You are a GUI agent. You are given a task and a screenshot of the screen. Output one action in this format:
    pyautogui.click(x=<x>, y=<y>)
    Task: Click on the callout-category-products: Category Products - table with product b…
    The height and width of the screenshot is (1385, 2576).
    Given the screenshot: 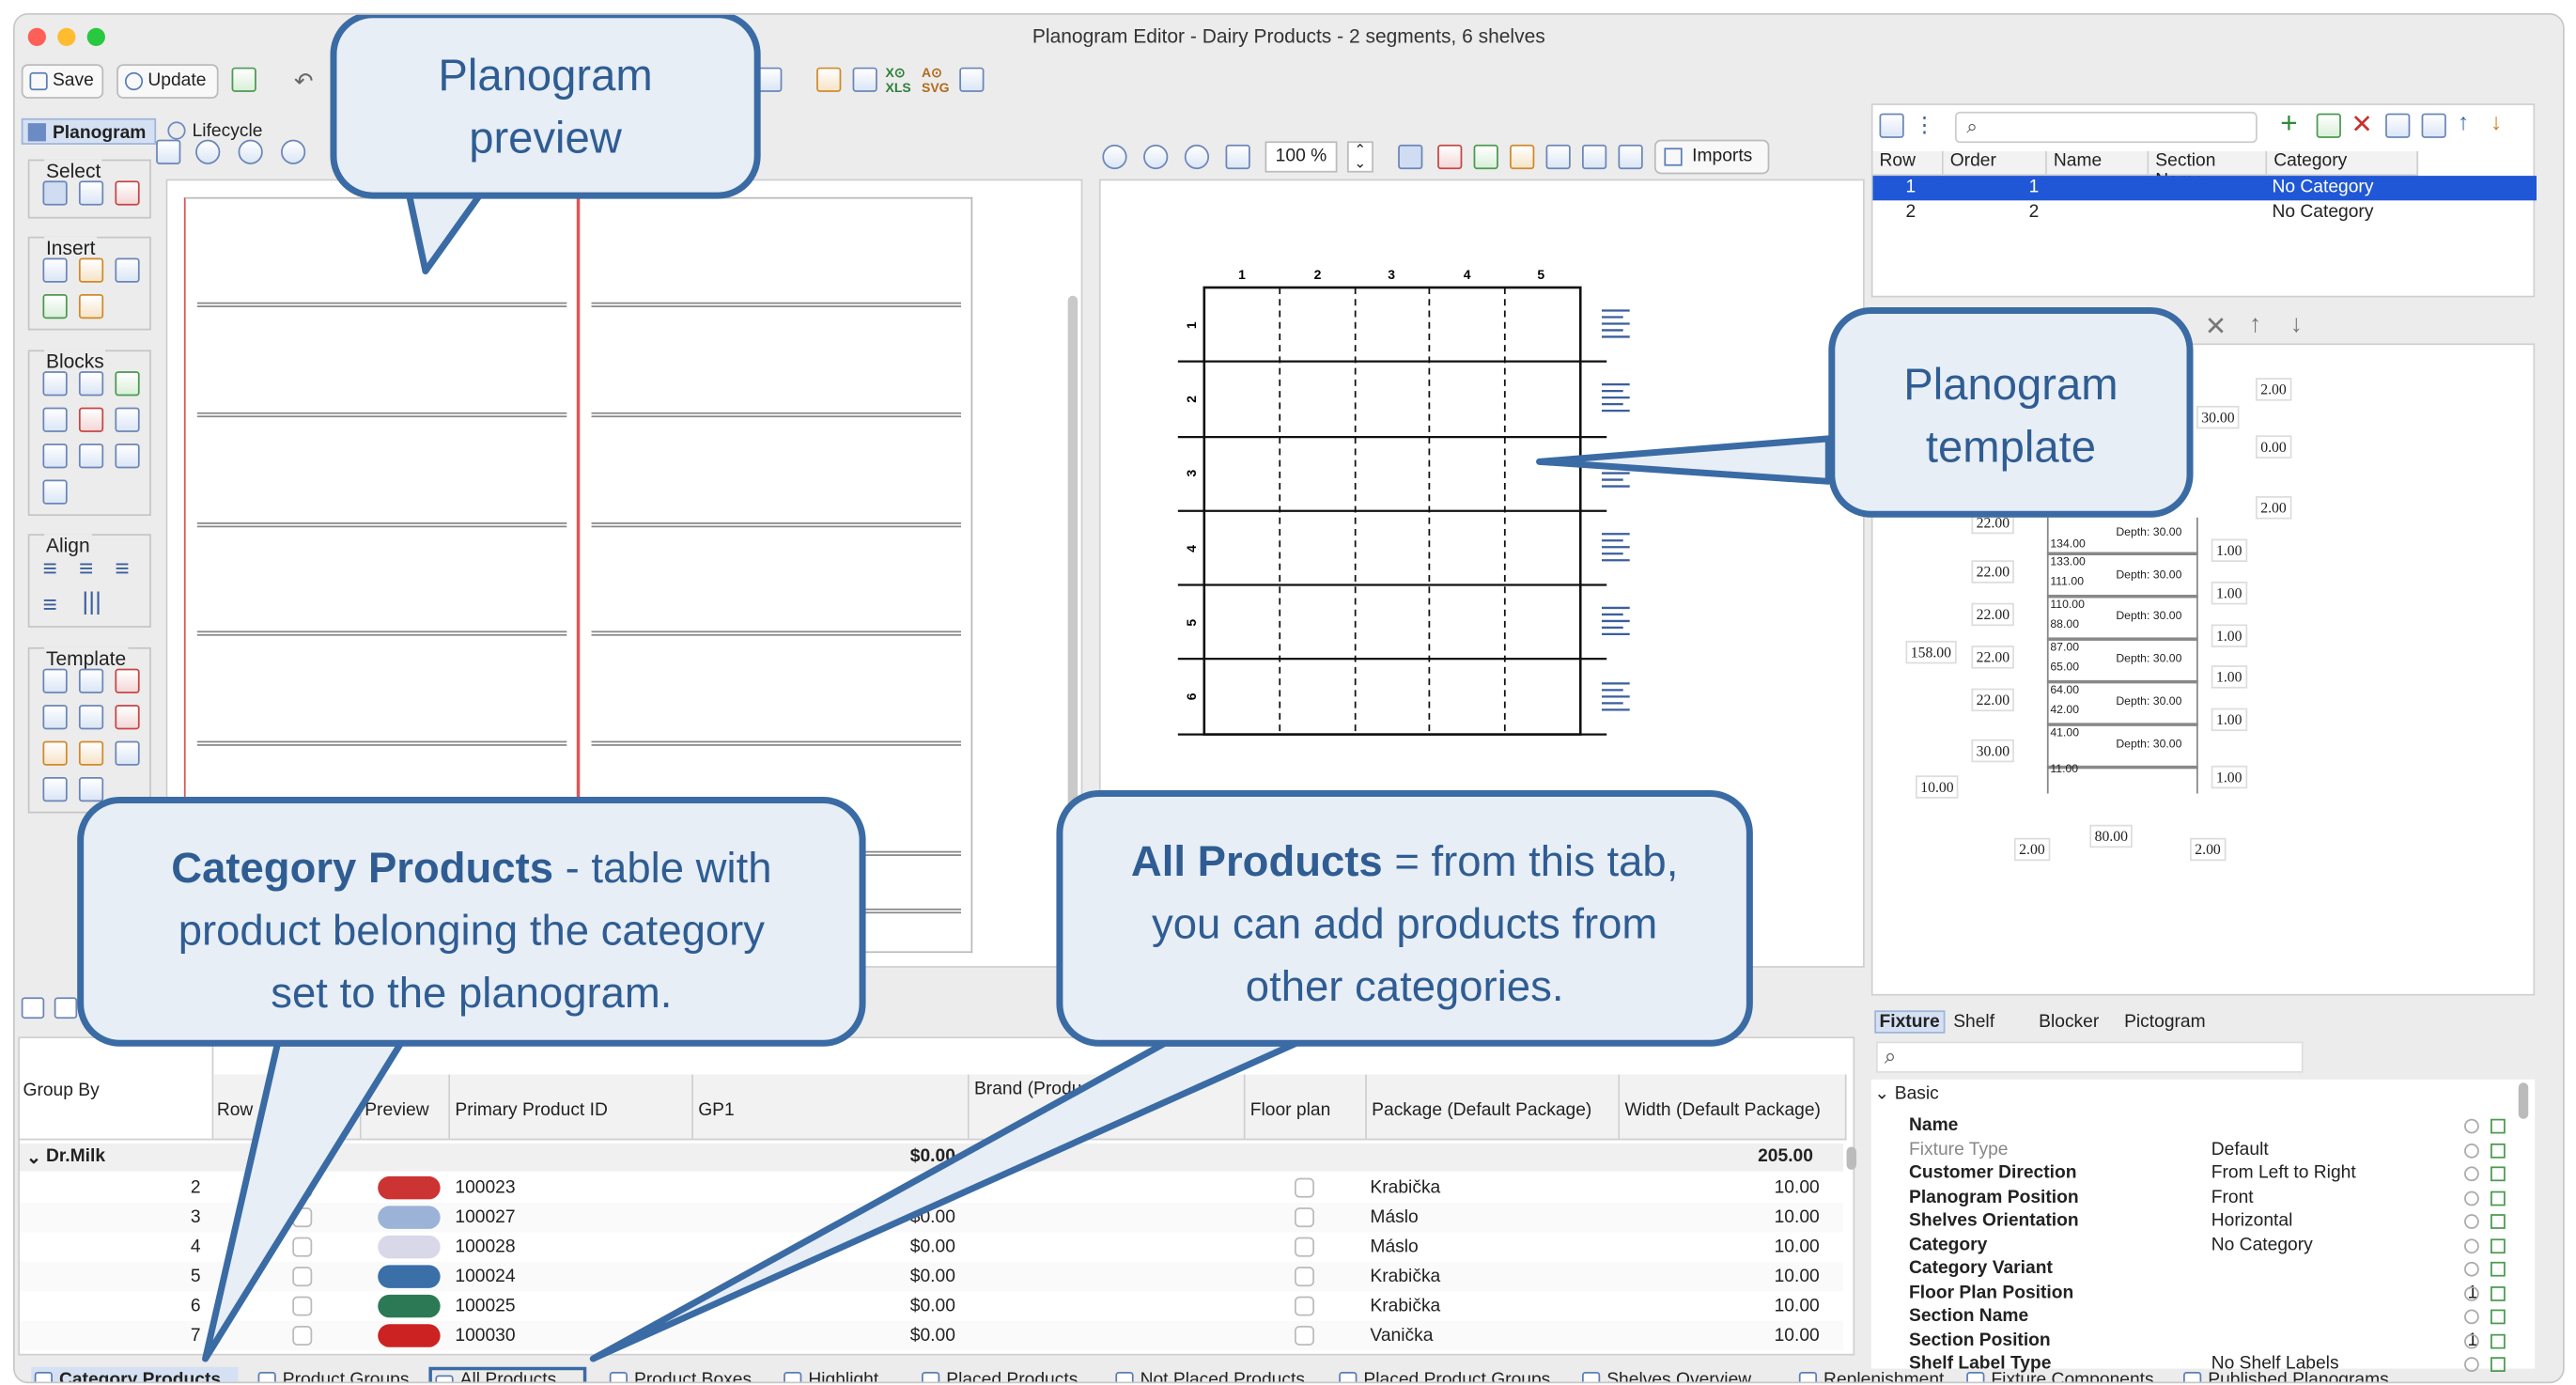 What is the action you would take?
    pyautogui.click(x=472, y=922)
    